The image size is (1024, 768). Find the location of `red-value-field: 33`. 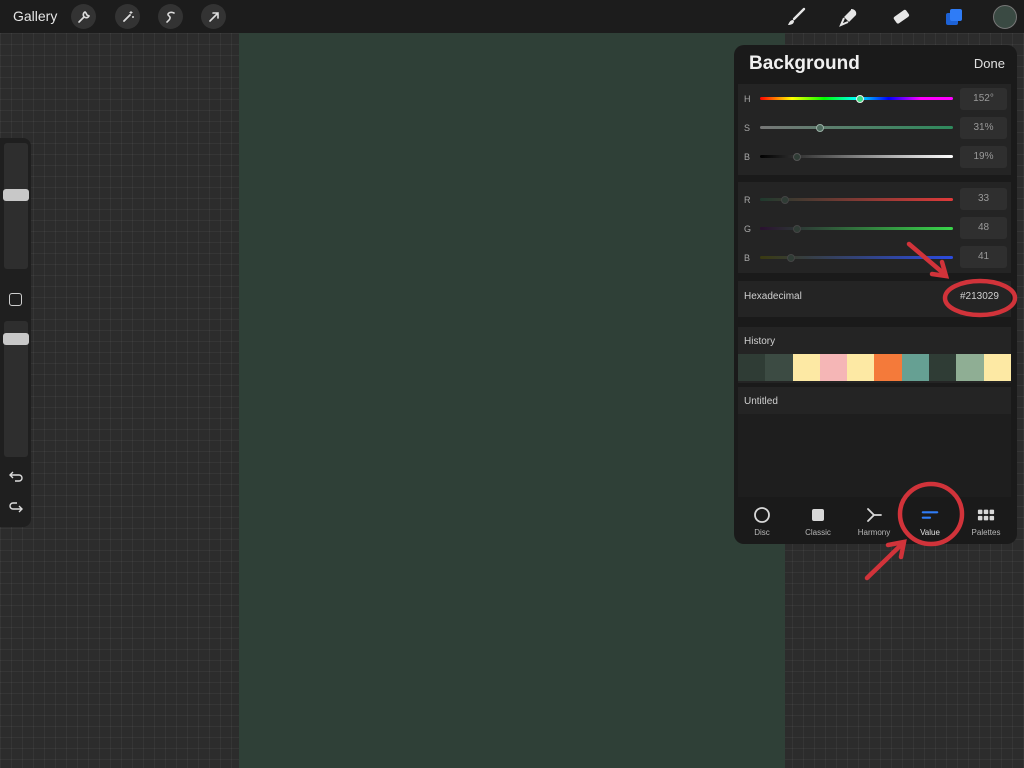

red-value-field: 33 is located at coordinates (983, 199).